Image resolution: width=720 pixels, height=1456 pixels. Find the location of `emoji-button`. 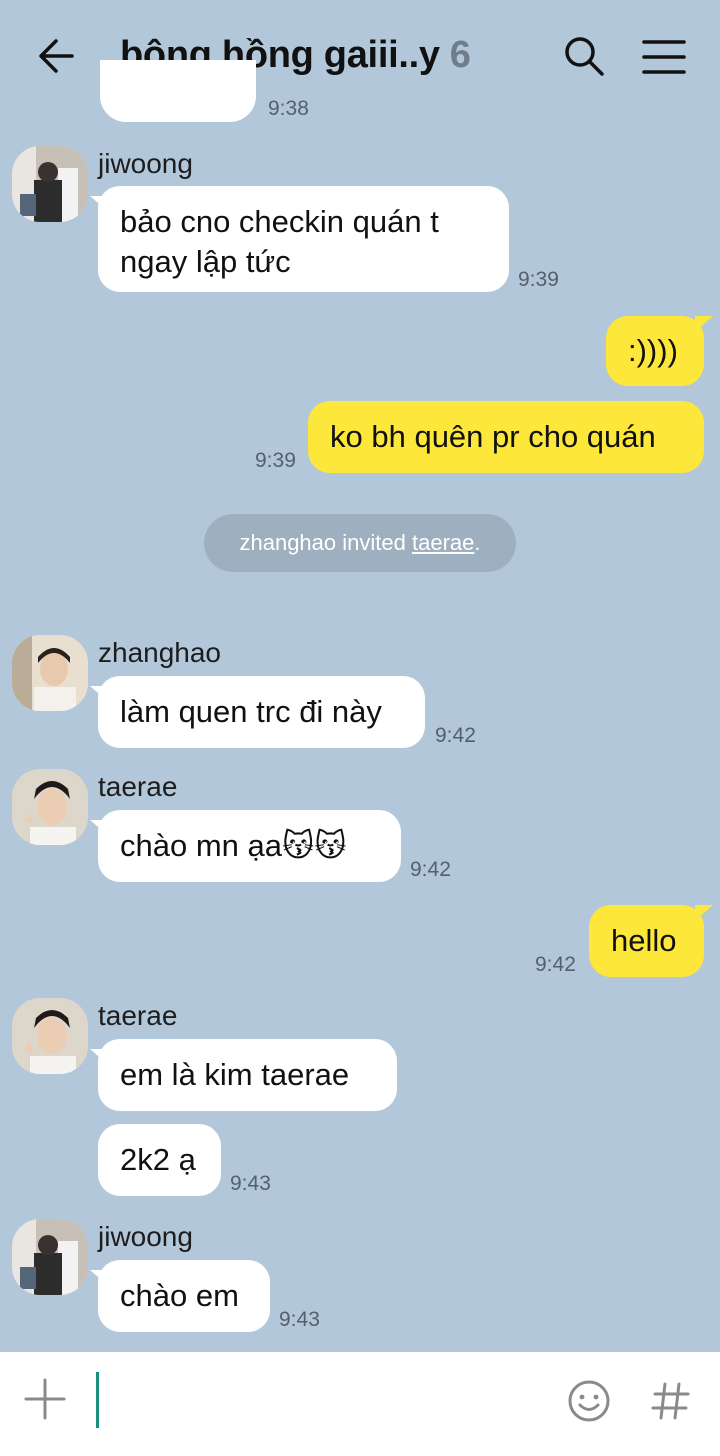

emoji-button is located at coordinates (589, 1401).